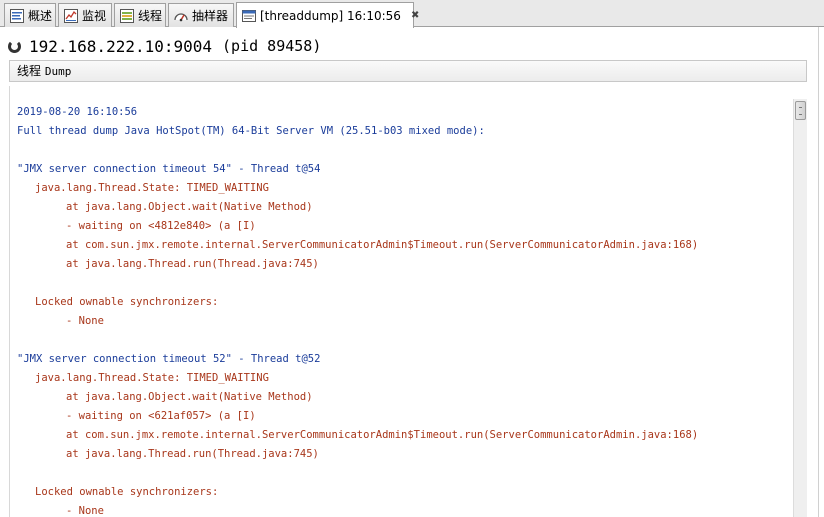 This screenshot has height=517, width=824. What do you see at coordinates (71, 16) in the screenshot?
I see `monitor-icon` at bounding box center [71, 16].